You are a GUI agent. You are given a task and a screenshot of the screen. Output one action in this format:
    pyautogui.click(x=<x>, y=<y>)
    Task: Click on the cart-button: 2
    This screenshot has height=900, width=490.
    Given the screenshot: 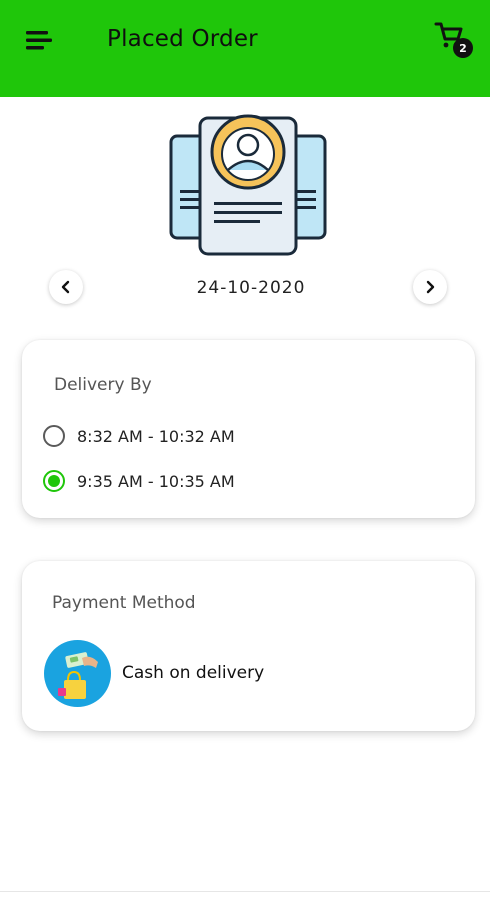 What is the action you would take?
    pyautogui.click(x=456, y=40)
    